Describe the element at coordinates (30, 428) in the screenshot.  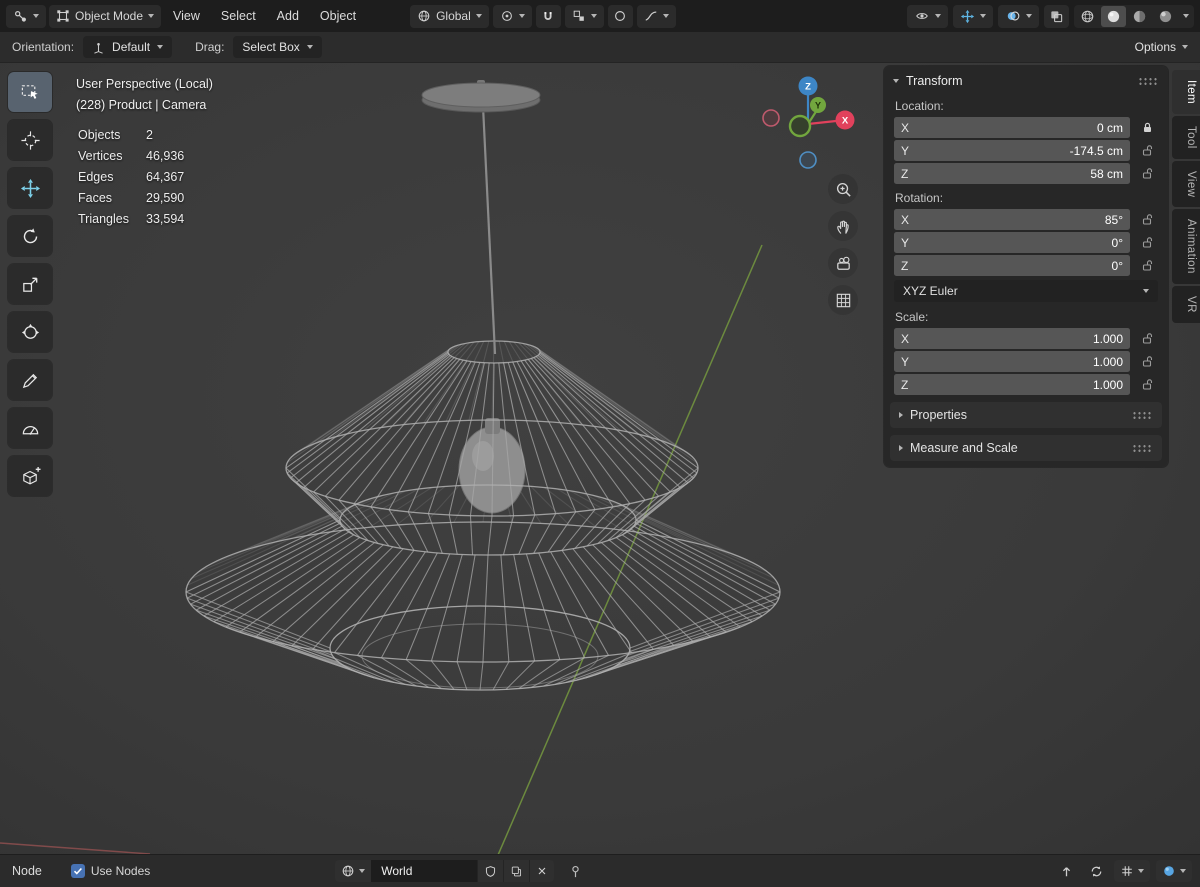
I see `tool-measure` at that location.